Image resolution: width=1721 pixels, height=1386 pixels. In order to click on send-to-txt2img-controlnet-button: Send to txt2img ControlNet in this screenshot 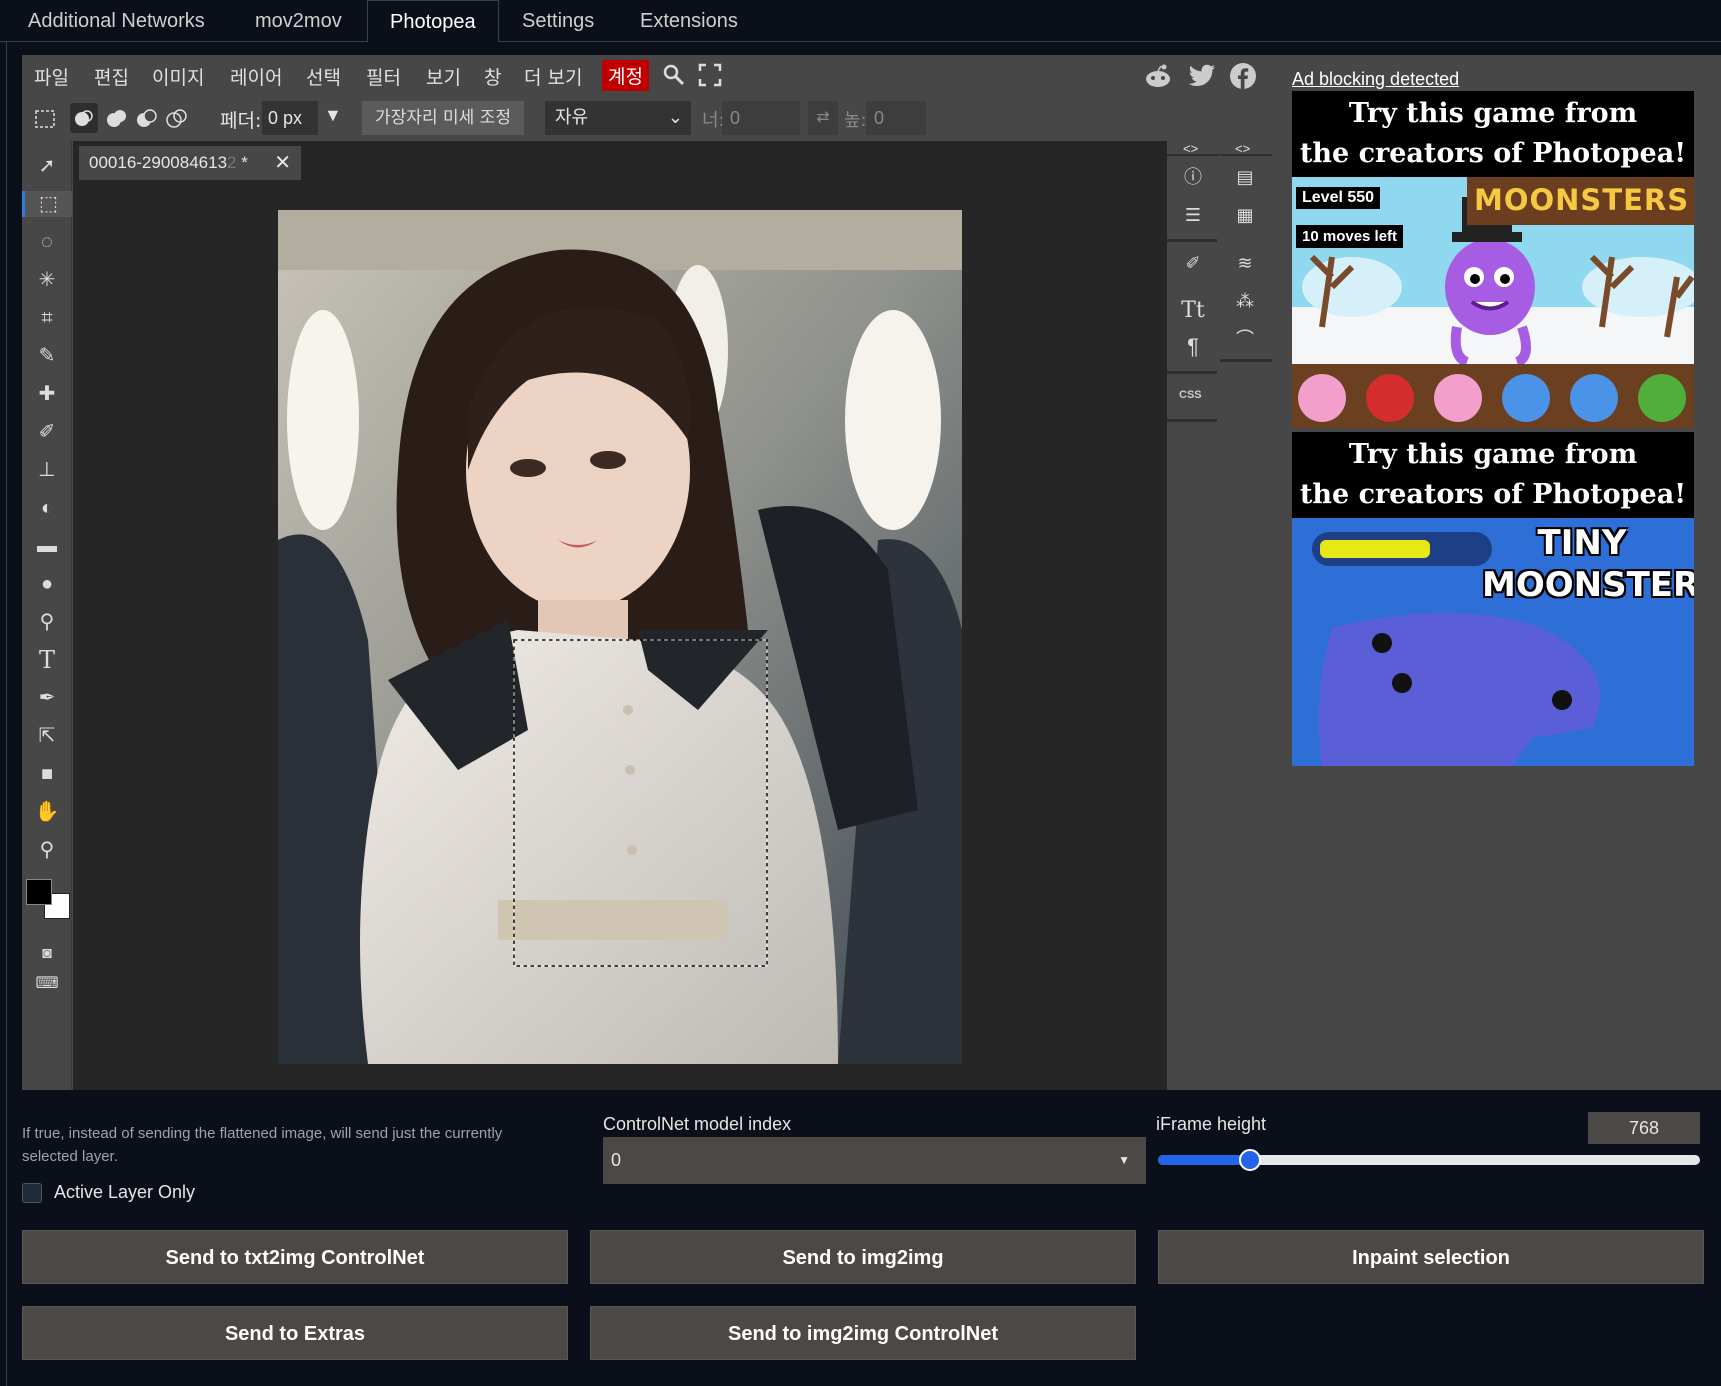, I will do `click(295, 1257)`.